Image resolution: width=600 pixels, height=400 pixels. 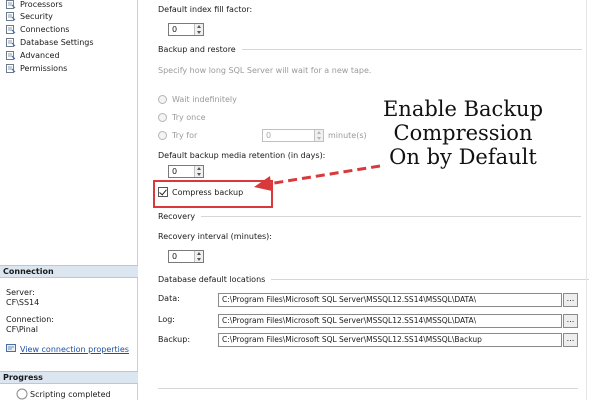 I want to click on sidebar-item-label: Permissions, so click(x=44, y=68).